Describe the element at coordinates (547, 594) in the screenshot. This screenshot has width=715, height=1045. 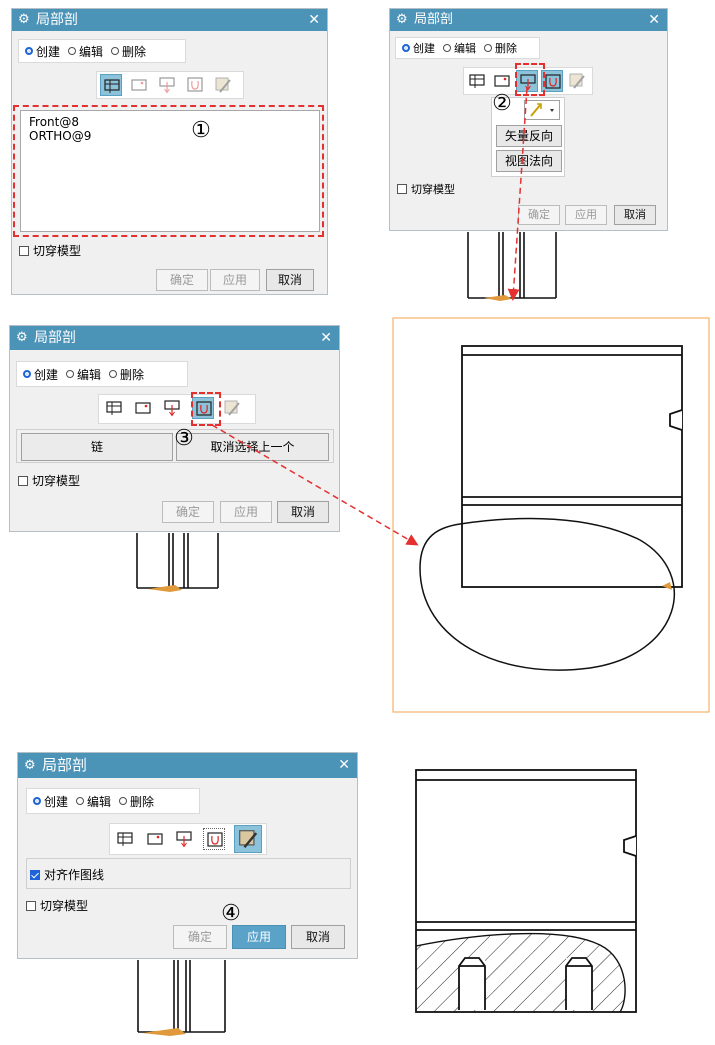
I see `boundary-spline` at that location.